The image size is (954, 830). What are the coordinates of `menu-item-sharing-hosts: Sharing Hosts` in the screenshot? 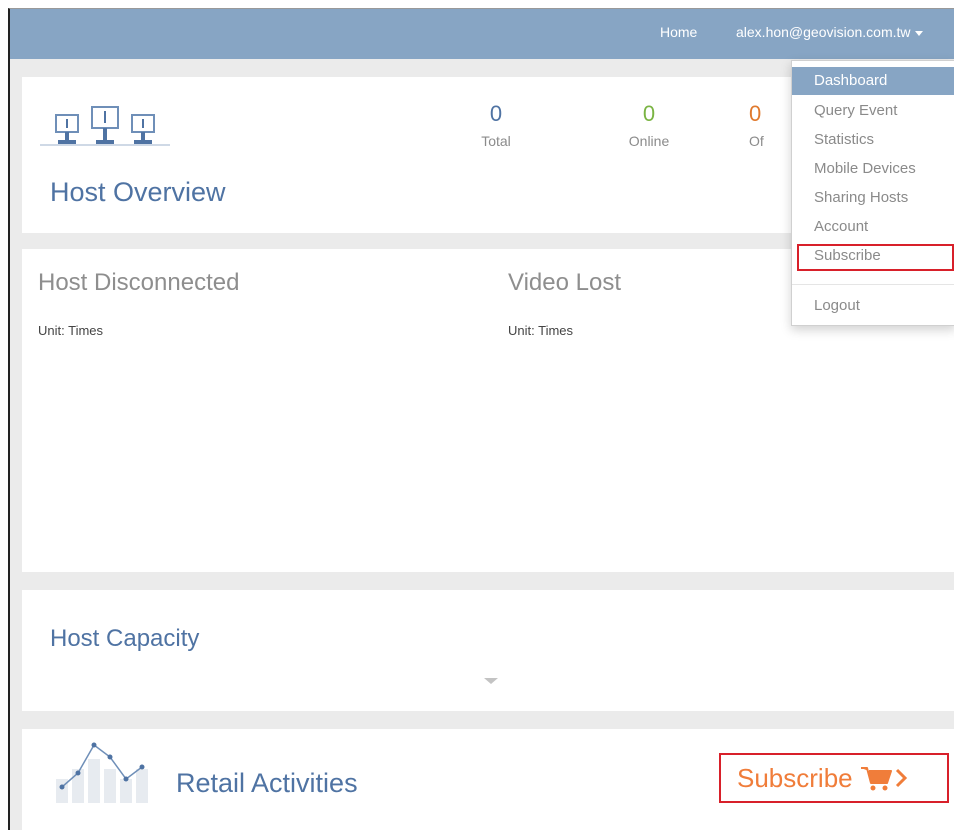 It's located at (873, 198).